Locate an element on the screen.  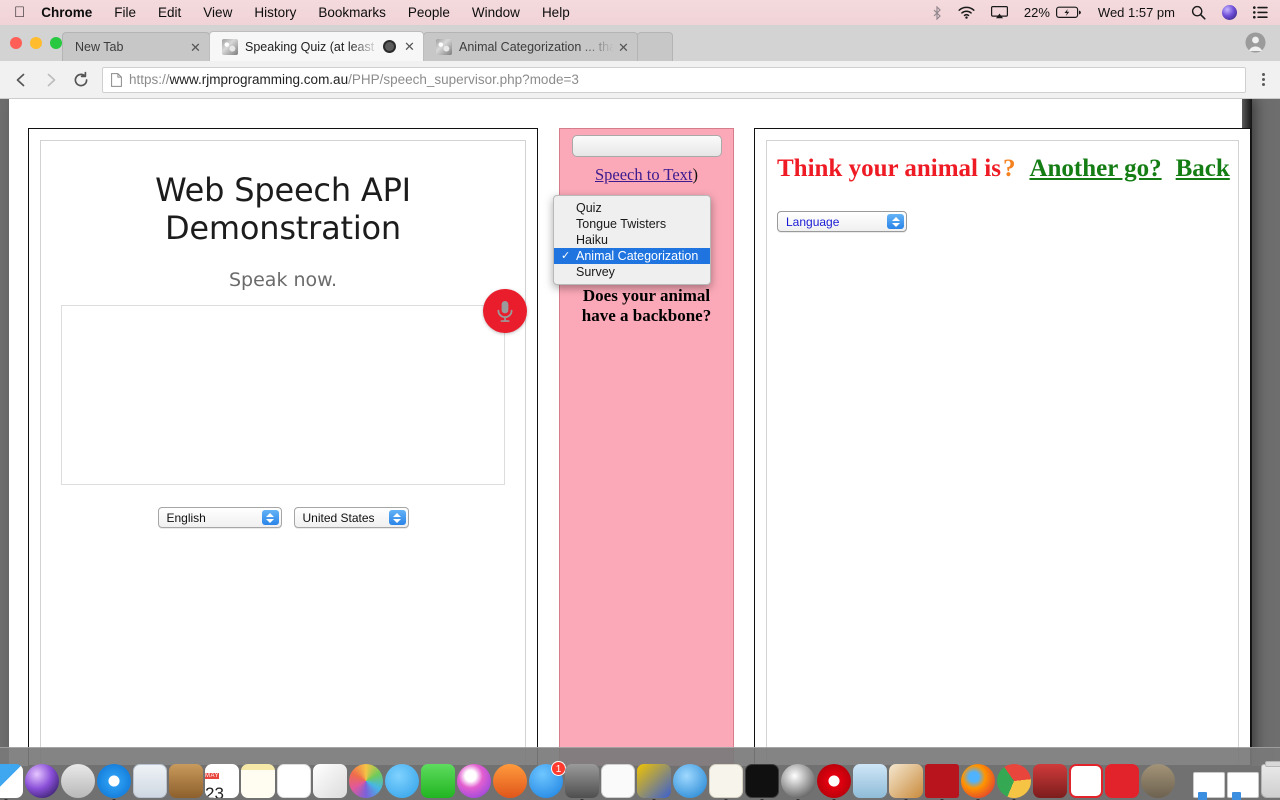
dock-item-siri is located at coordinates (42, 776).